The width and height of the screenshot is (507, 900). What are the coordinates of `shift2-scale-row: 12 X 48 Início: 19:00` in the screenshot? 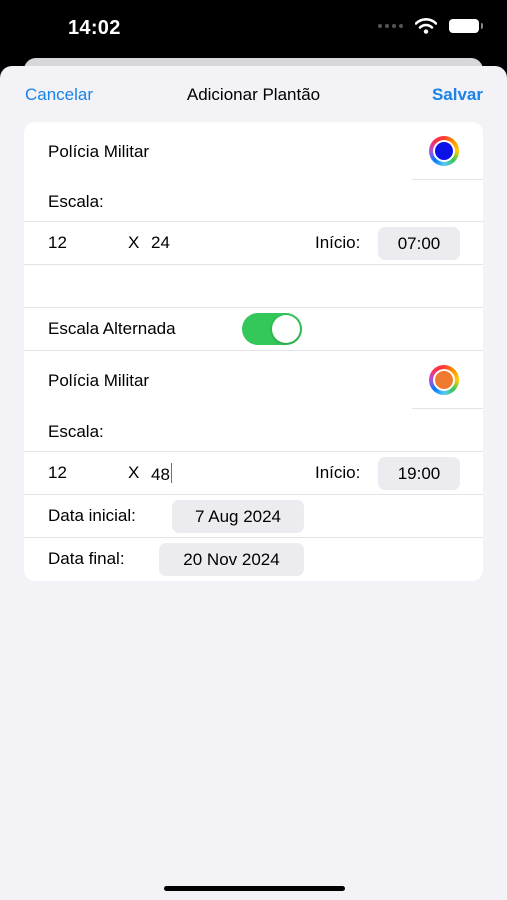 It's located at (253, 473).